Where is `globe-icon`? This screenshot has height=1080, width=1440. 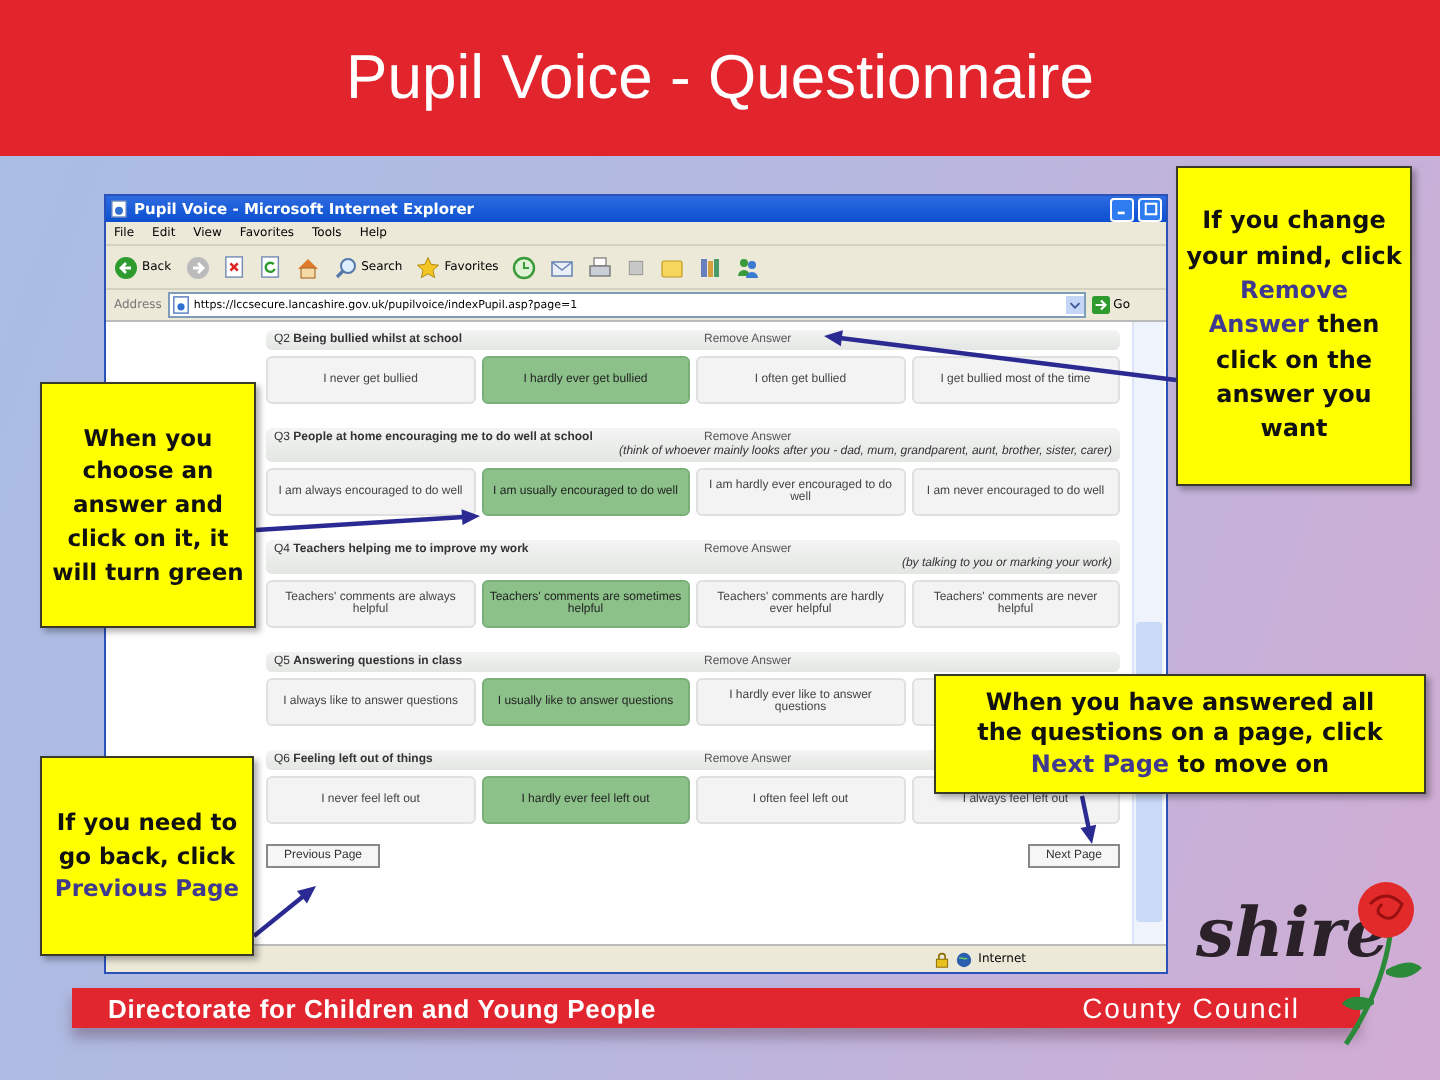 globe-icon is located at coordinates (964, 959).